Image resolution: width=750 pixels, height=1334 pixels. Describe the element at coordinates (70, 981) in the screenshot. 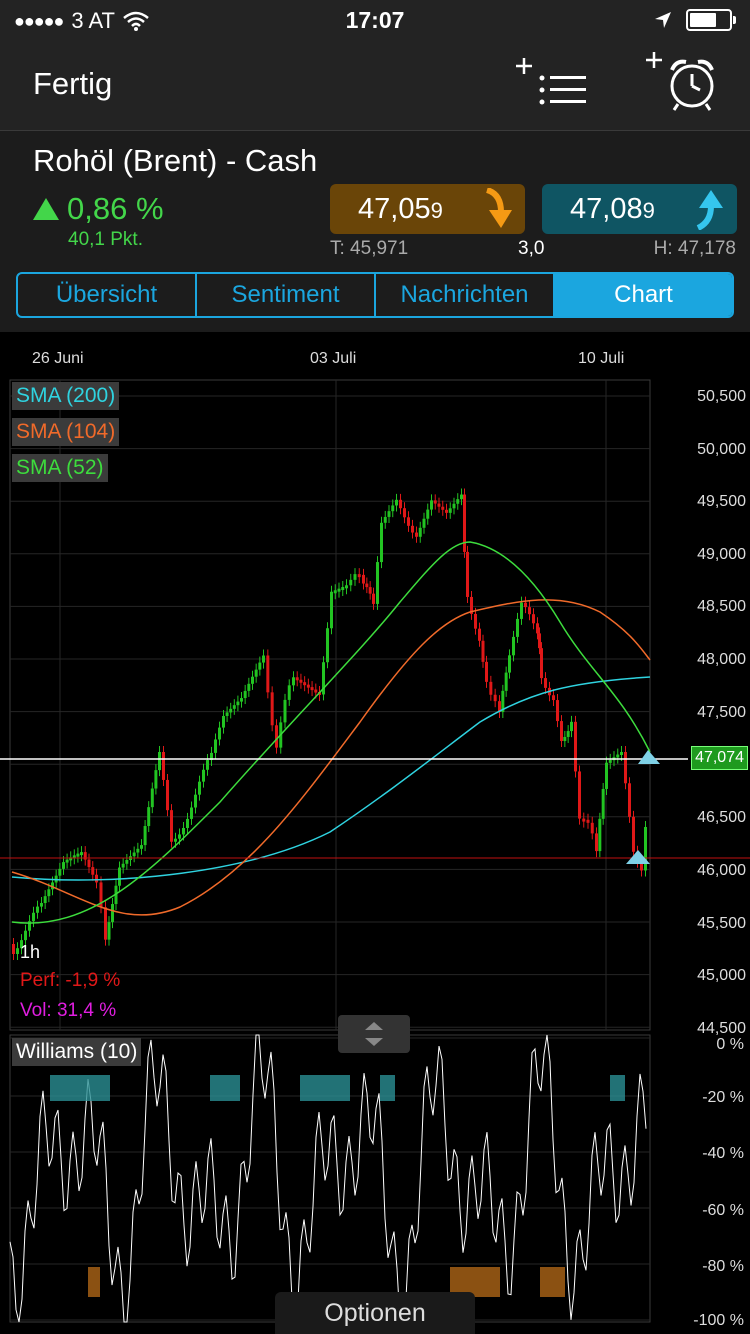

I see `performance-label: Perf: -1,9 %` at that location.